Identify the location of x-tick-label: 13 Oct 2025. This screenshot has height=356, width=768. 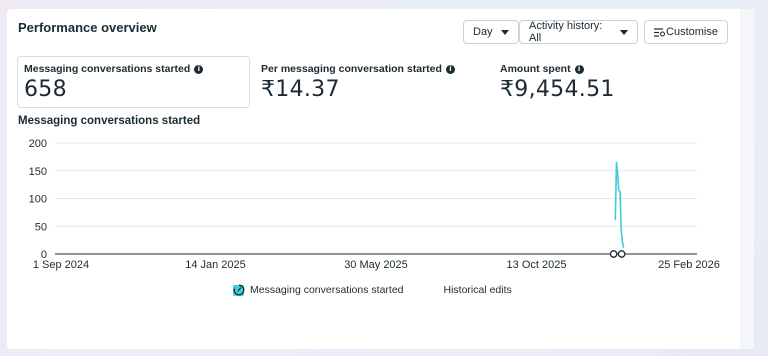
(537, 265).